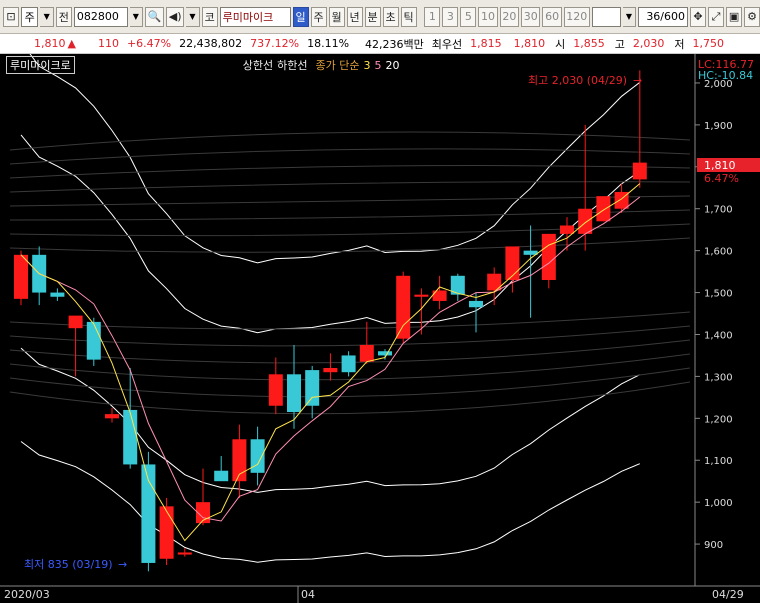 This screenshot has height=603, width=760. What do you see at coordinates (509, 16) in the screenshot?
I see `interval-20-button: 20` at bounding box center [509, 16].